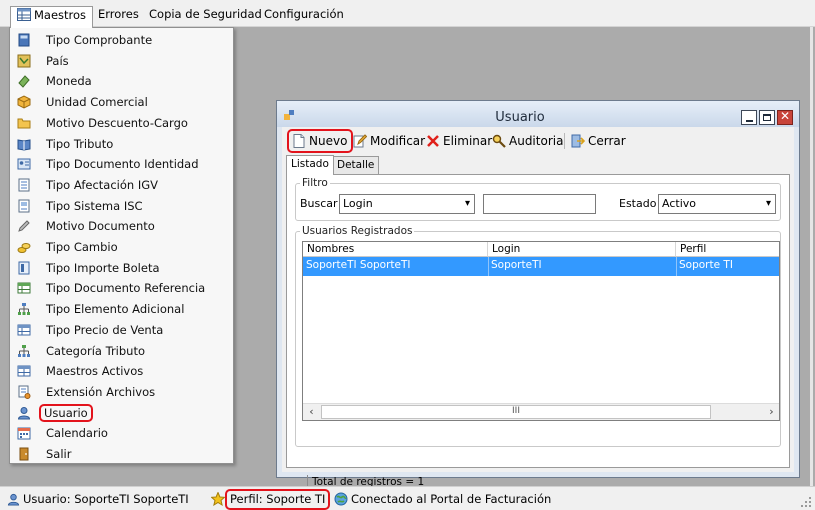 The width and height of the screenshot is (815, 510). I want to click on menu-copia-seguridad: Copia de Seguridad, so click(205, 14).